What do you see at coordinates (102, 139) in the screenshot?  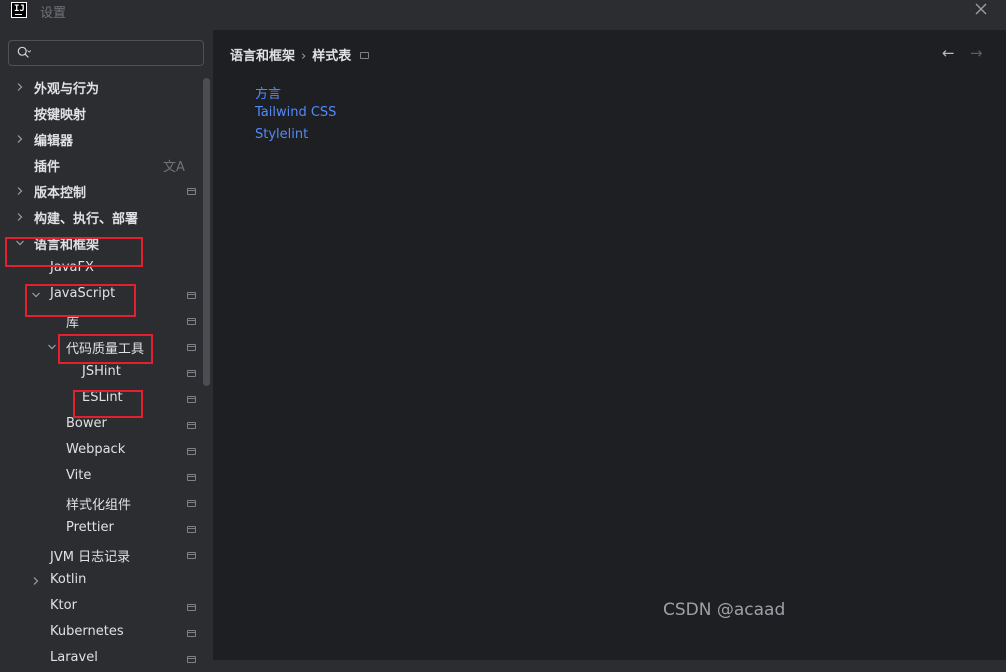 I see `tree-item-editor: 编辑器` at bounding box center [102, 139].